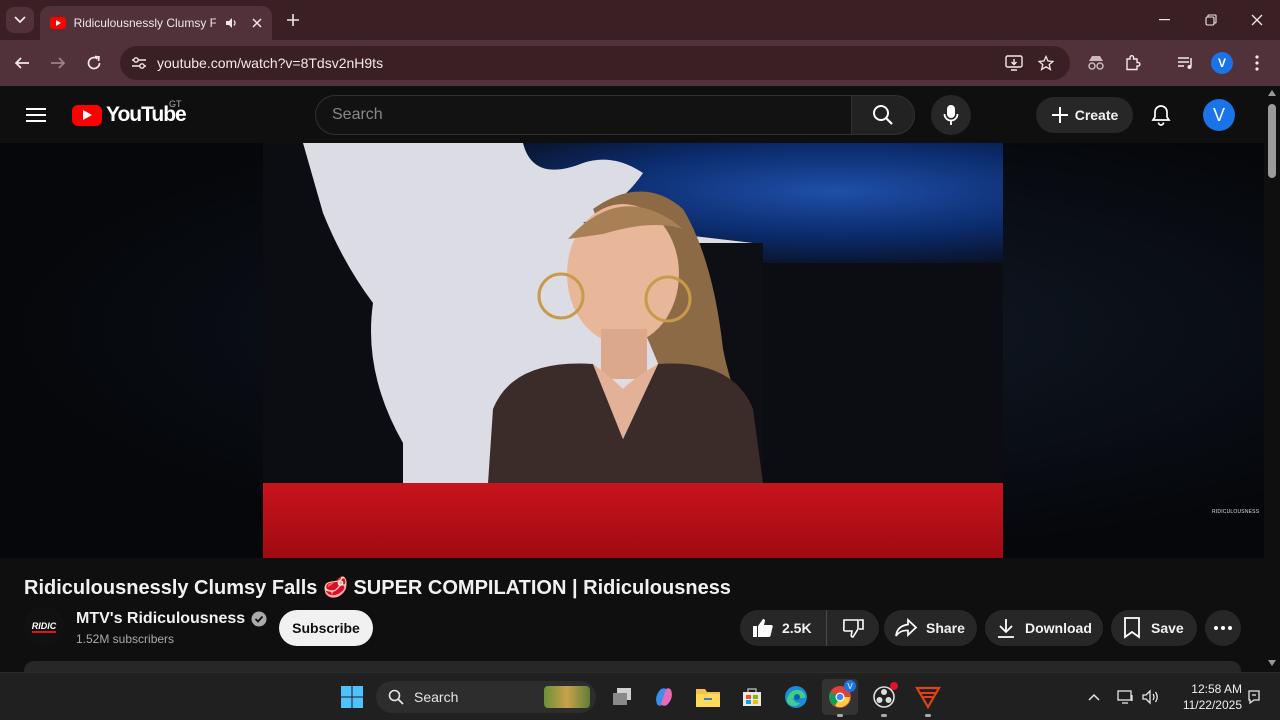  Describe the element at coordinates (231, 23) in the screenshot. I see `audio-playing-icon` at that location.